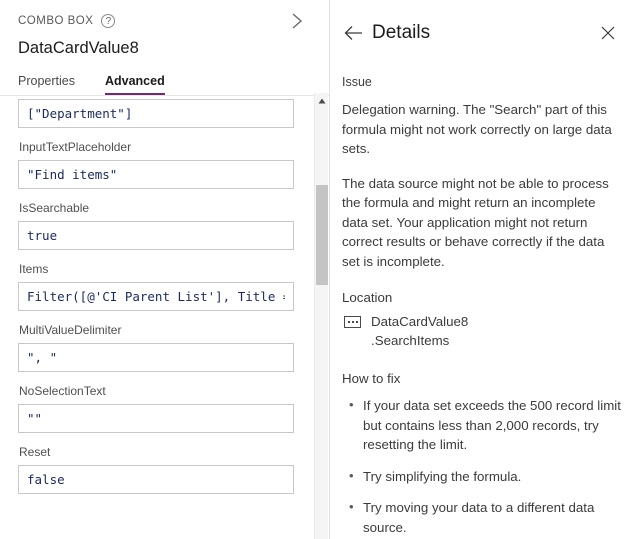  I want to click on question-mark-icon: ?, so click(108, 21).